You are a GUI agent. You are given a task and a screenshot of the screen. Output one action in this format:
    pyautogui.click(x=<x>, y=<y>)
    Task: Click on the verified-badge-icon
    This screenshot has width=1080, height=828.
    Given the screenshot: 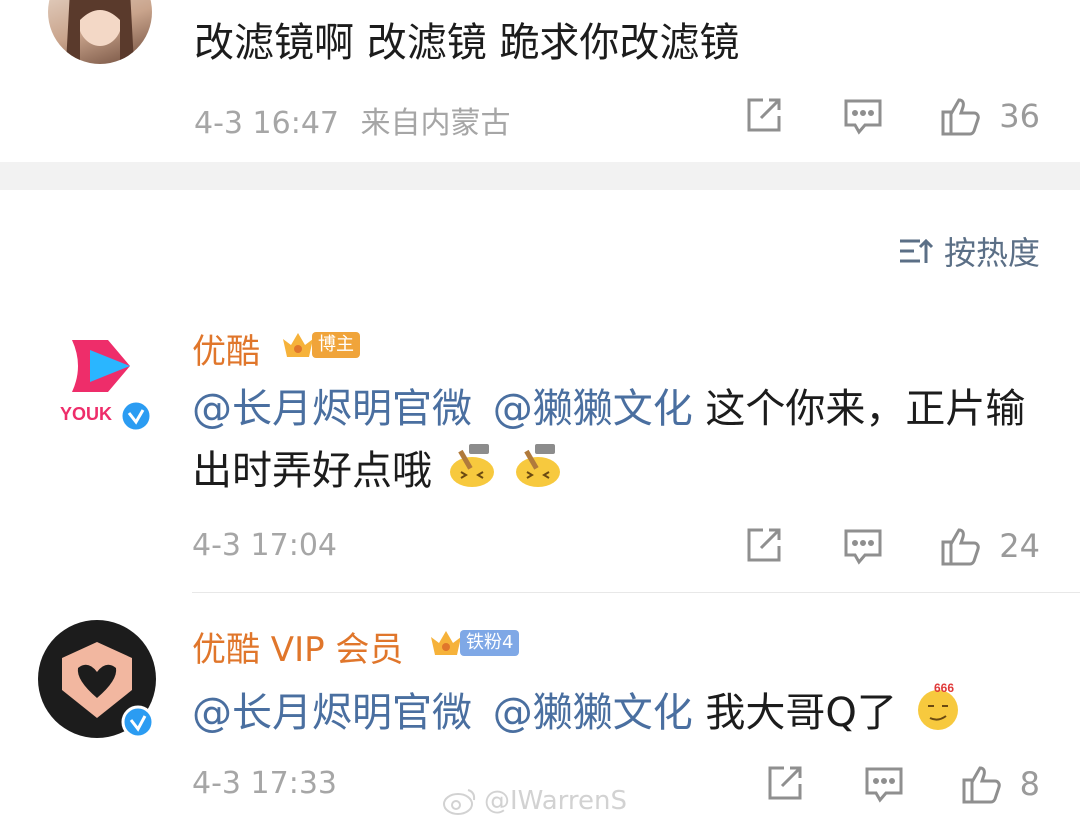 What is the action you would take?
    pyautogui.click(x=138, y=724)
    